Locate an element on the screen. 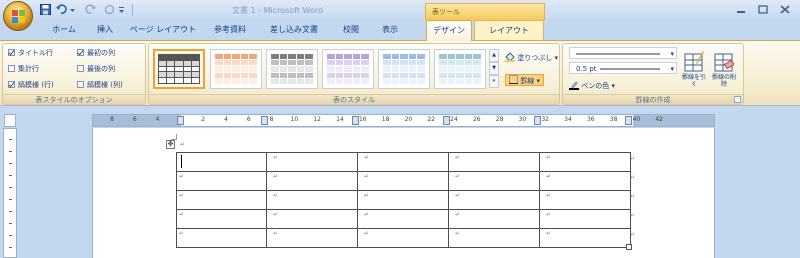 The image size is (800, 258). option-banded-columns: 縞模様 (列) is located at coordinates (100, 85).